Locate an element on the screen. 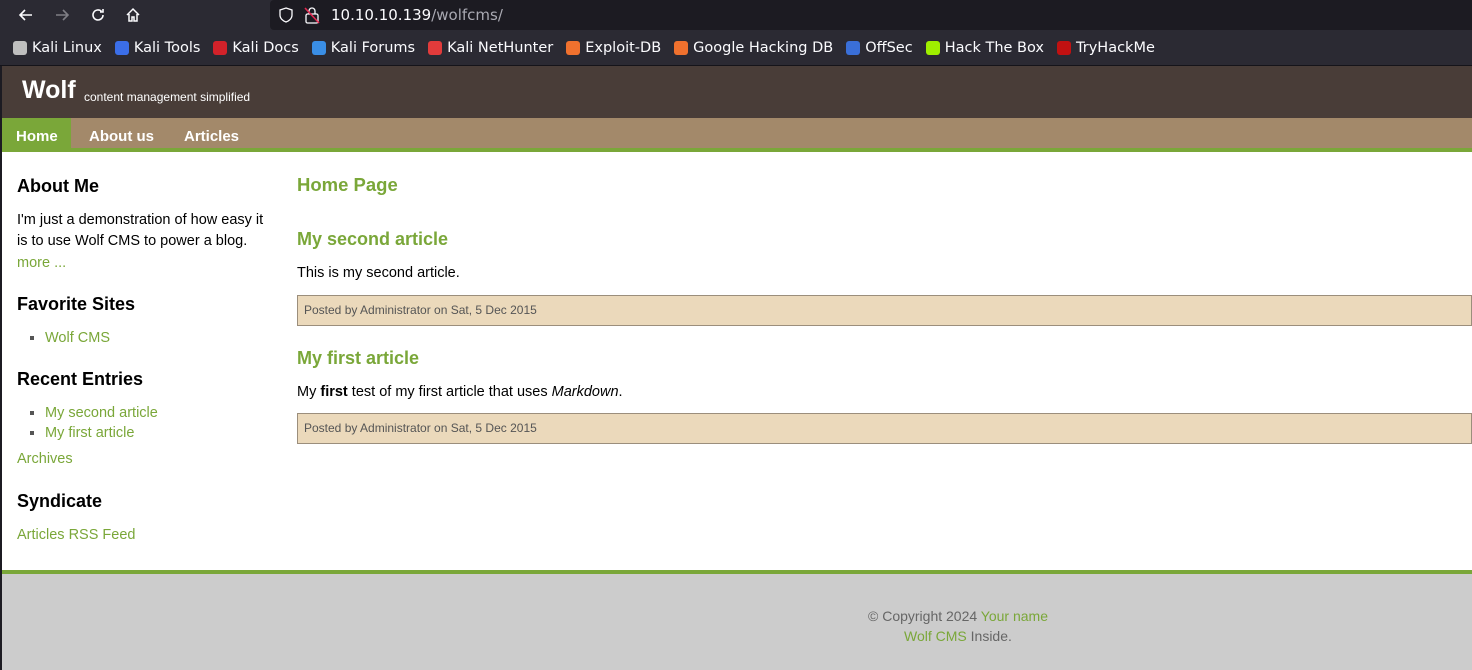  url-text: 10.10.10.139/wolfcms/ is located at coordinates (417, 15).